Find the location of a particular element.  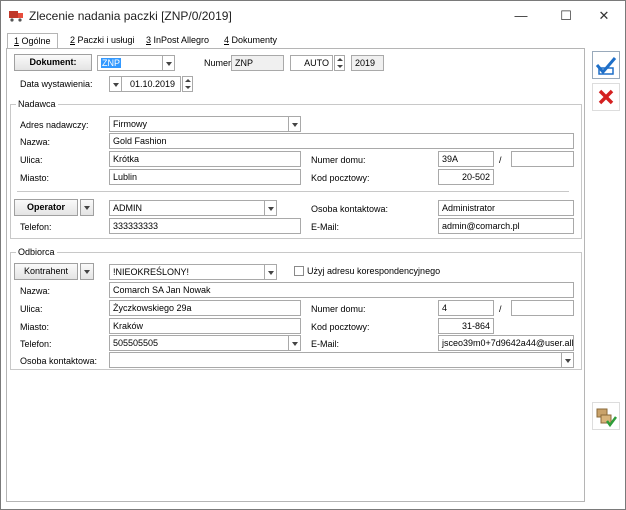

maximize-icon: ☐ is located at coordinates (566, 15).